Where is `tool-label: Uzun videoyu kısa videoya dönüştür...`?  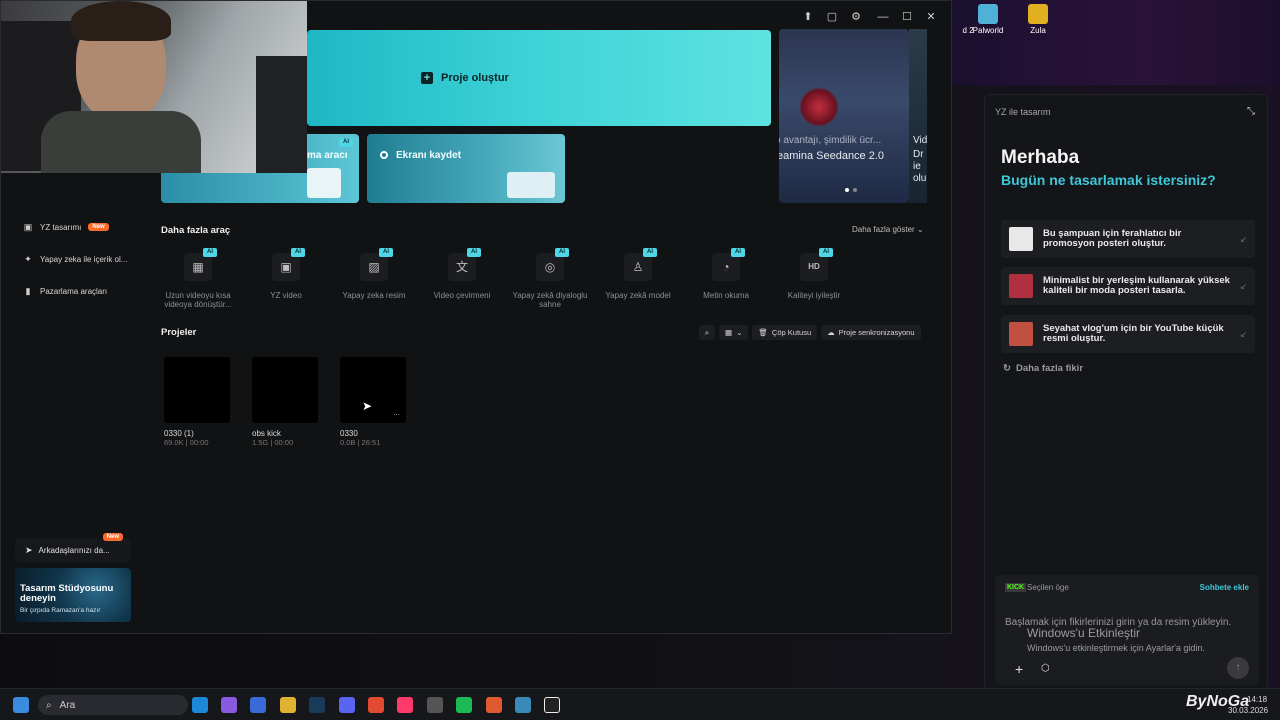
tool-label: Uzun videoyu kısa videoya dönüştür... is located at coordinates (198, 300).